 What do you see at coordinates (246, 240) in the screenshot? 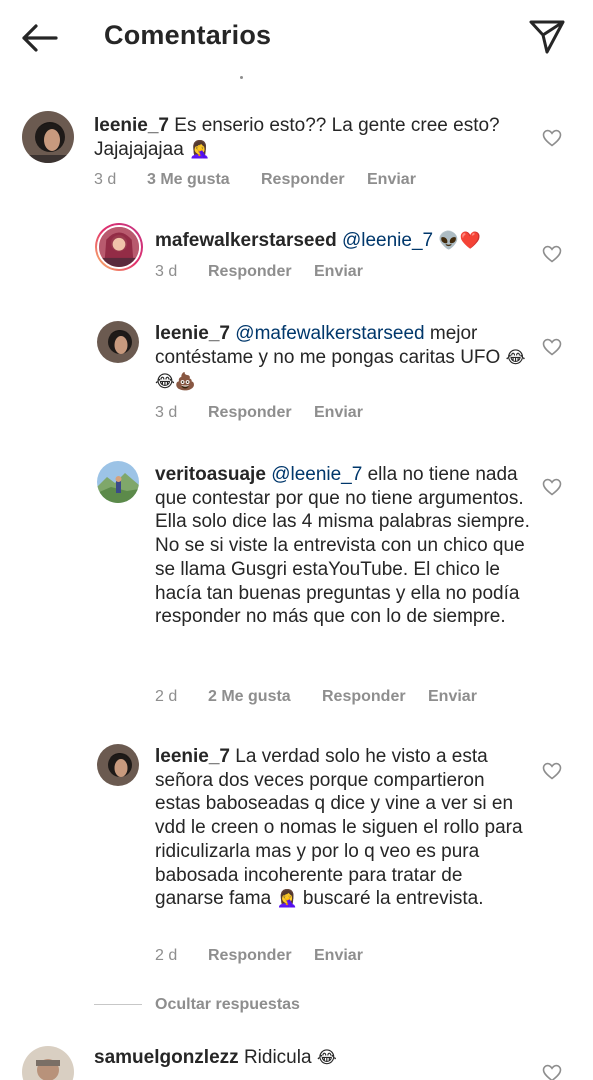
I see `comment-username: mafewalkerstarseed` at bounding box center [246, 240].